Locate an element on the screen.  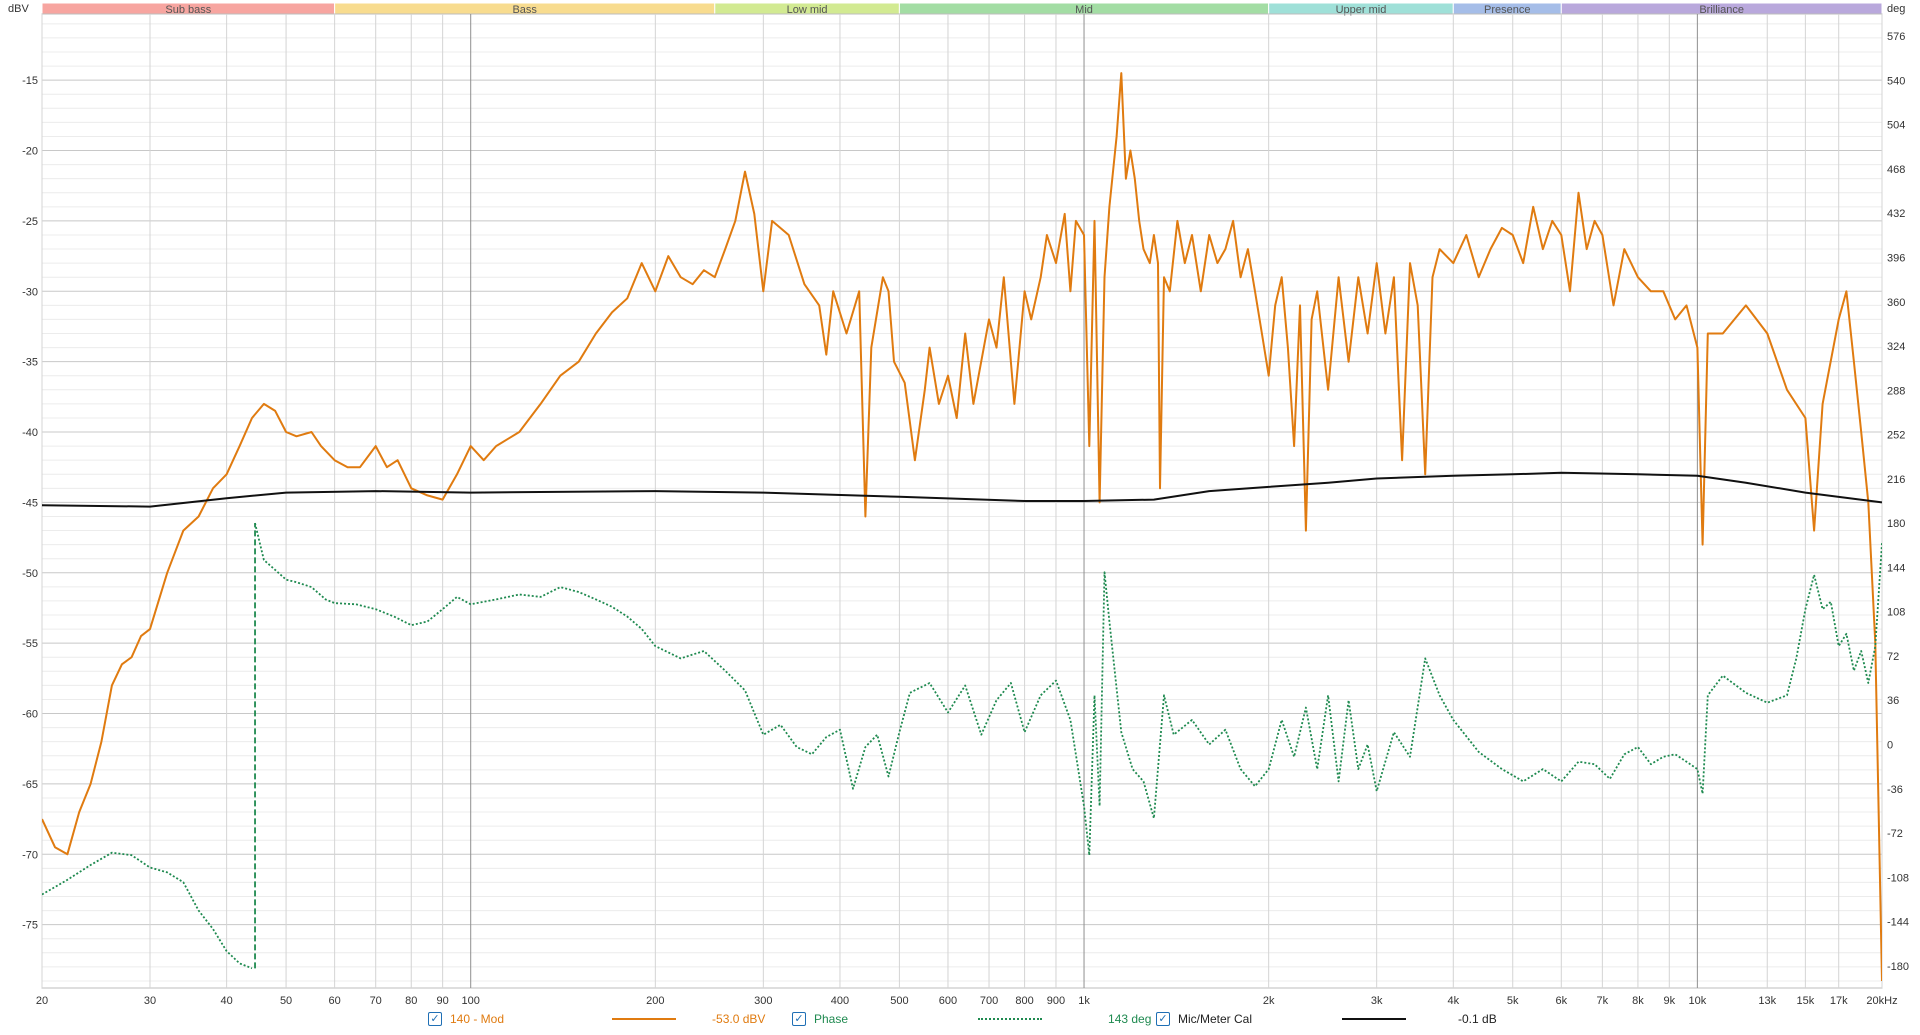
legend-value: 143 deg is located at coordinates (1130, 1019).